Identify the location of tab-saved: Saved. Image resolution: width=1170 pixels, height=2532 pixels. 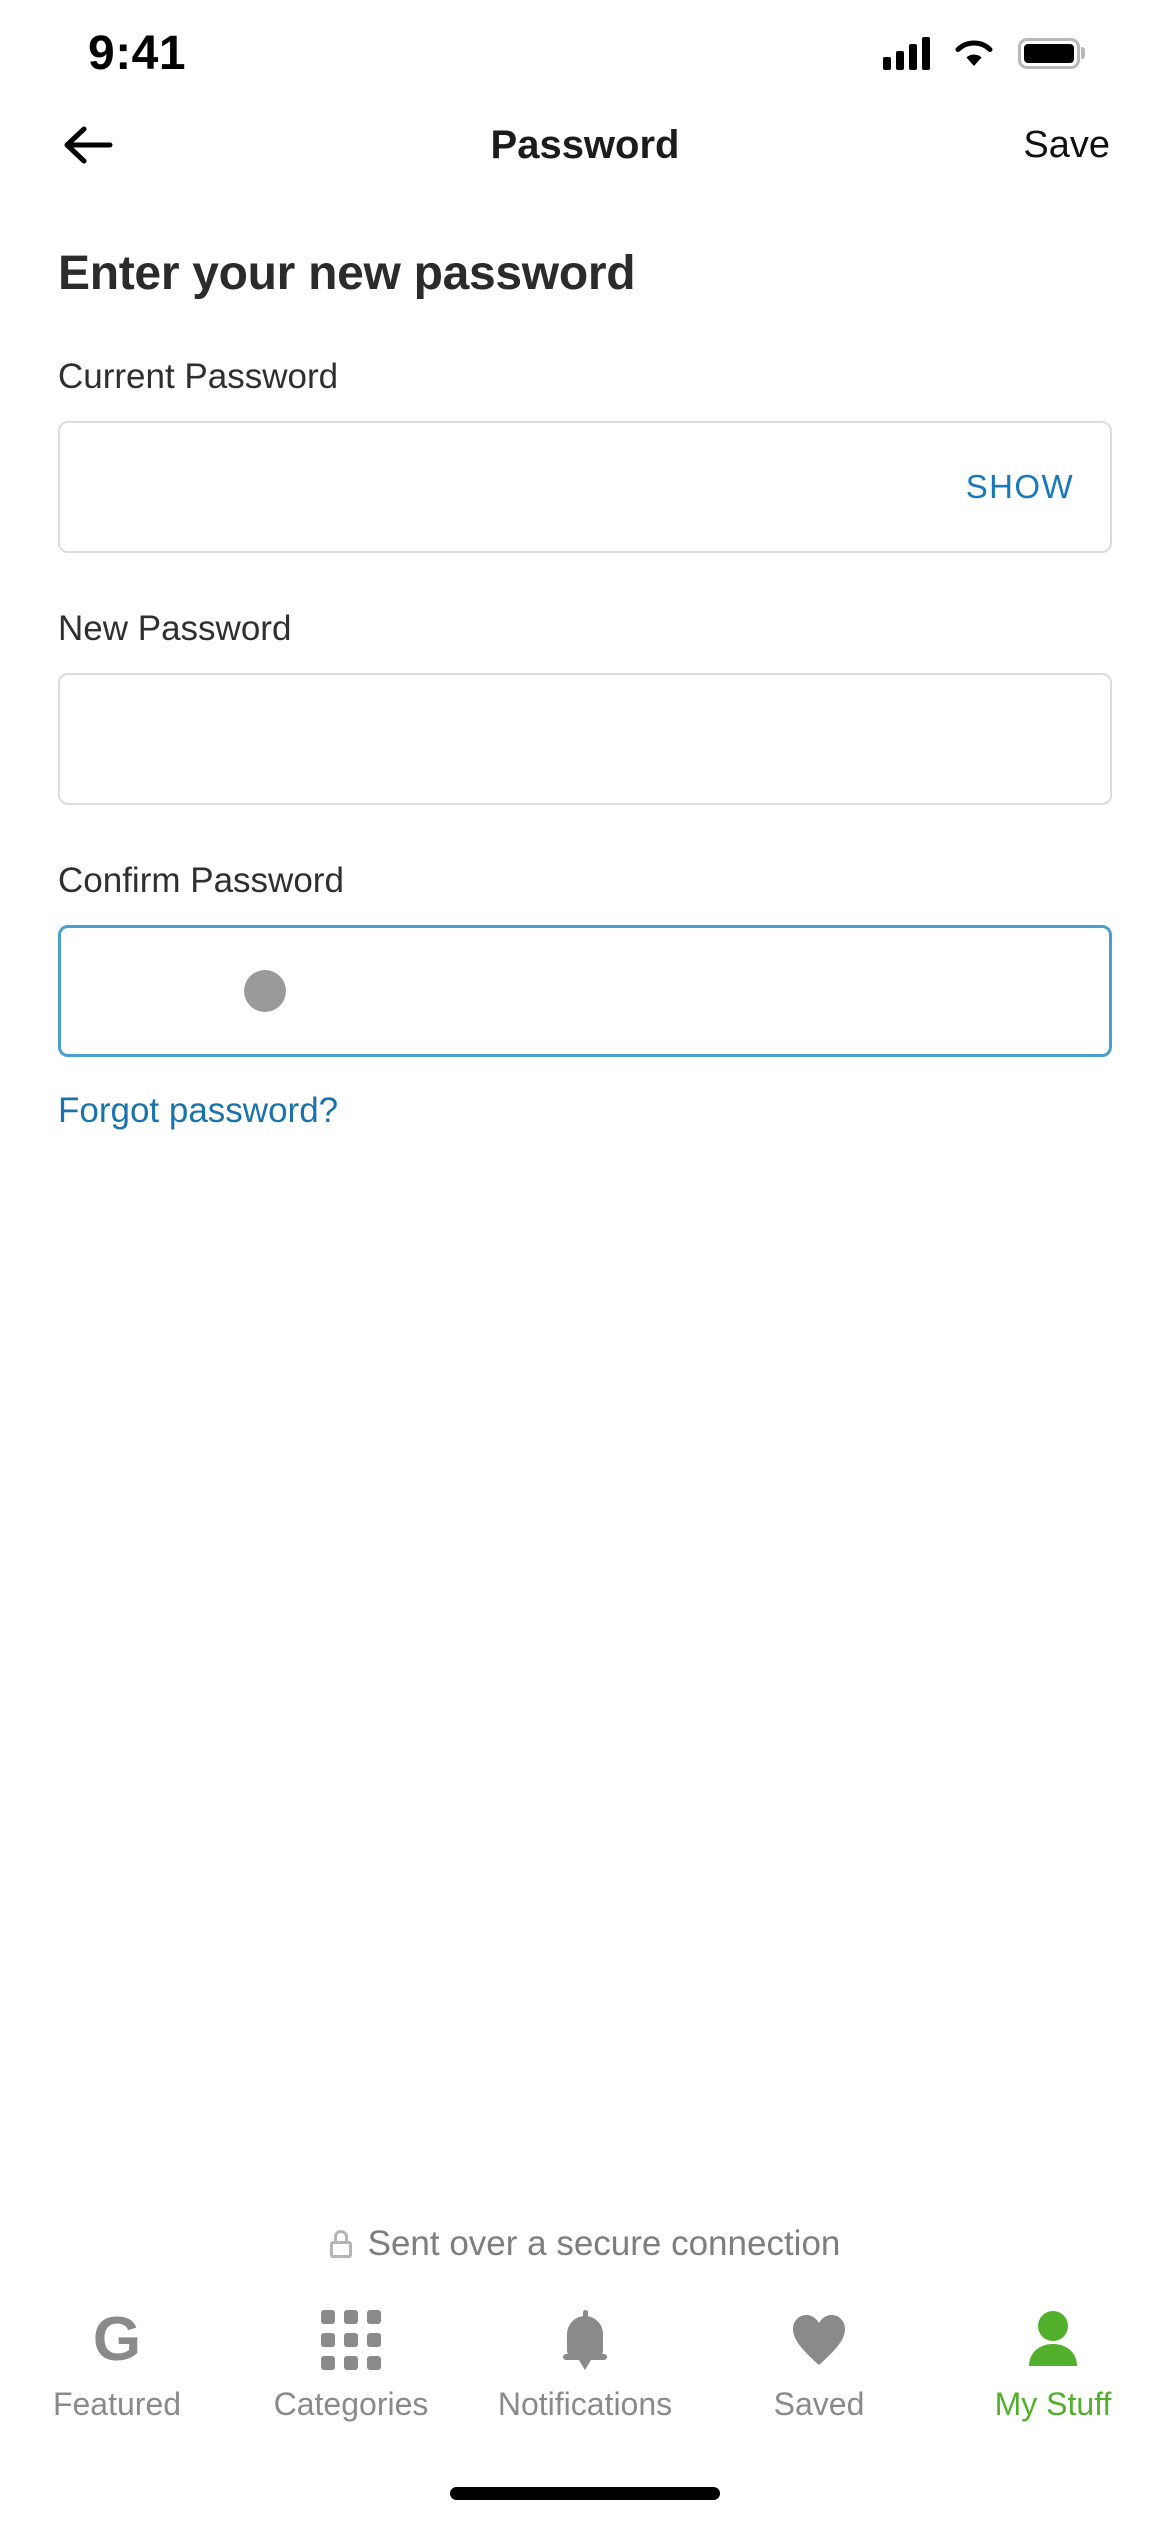
(819, 2365).